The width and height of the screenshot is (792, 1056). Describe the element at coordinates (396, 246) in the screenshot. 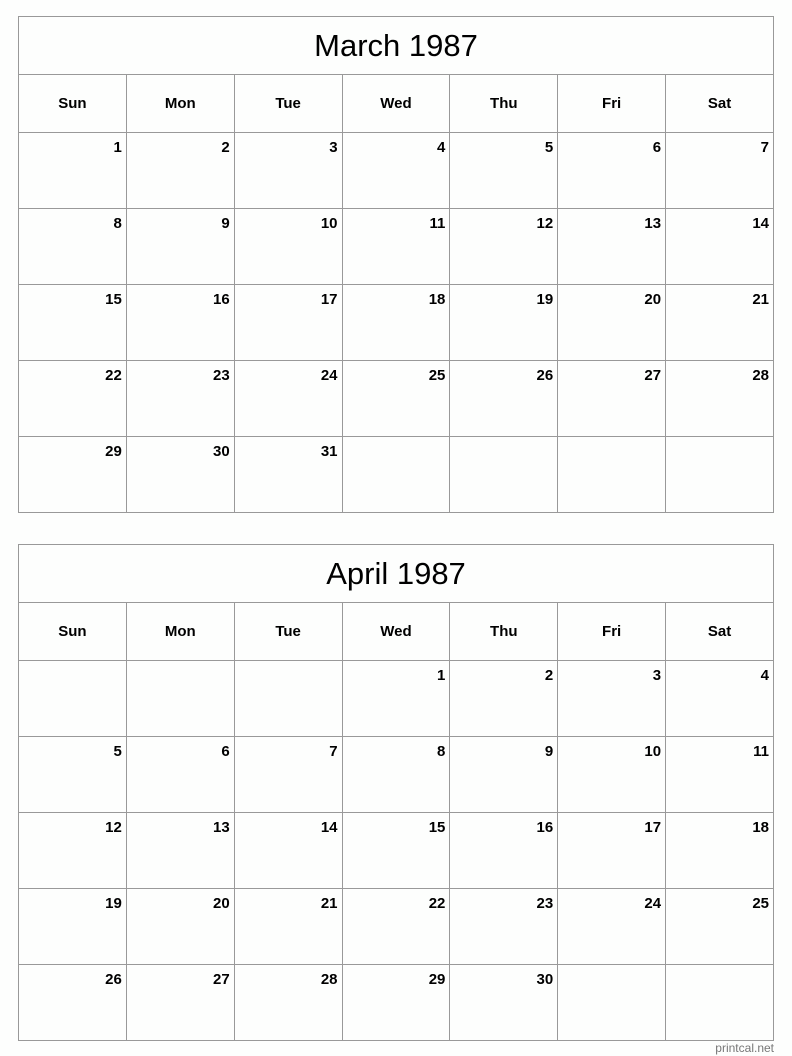

I see `day-cell: 11` at that location.